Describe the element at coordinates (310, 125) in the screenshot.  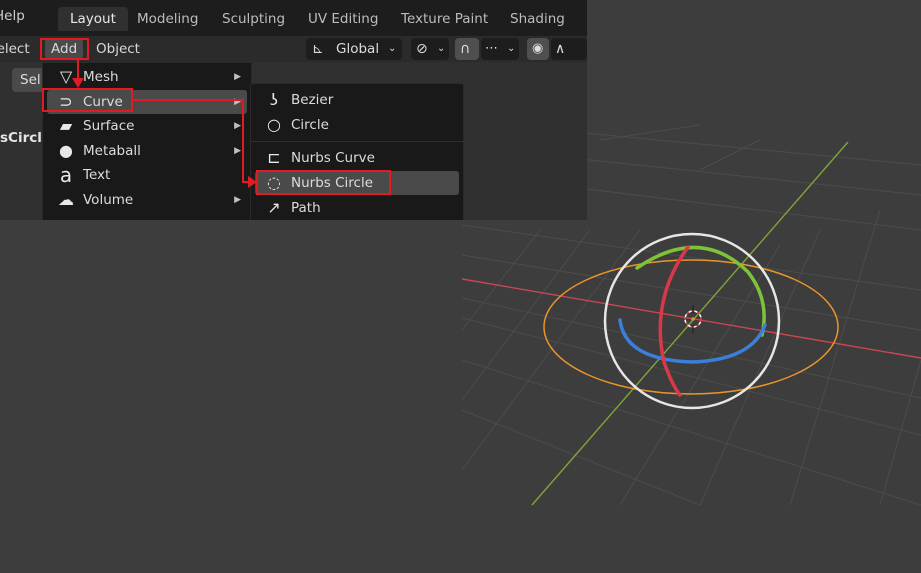
I see `menu-item-label: Circle` at that location.